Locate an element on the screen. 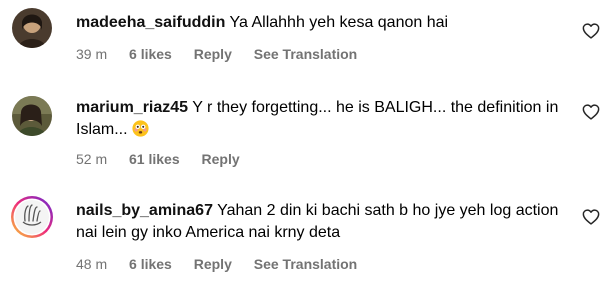 The width and height of the screenshot is (608, 284). comment-meta: 39 m 6 likes Reply See Translation is located at coordinates (225, 54).